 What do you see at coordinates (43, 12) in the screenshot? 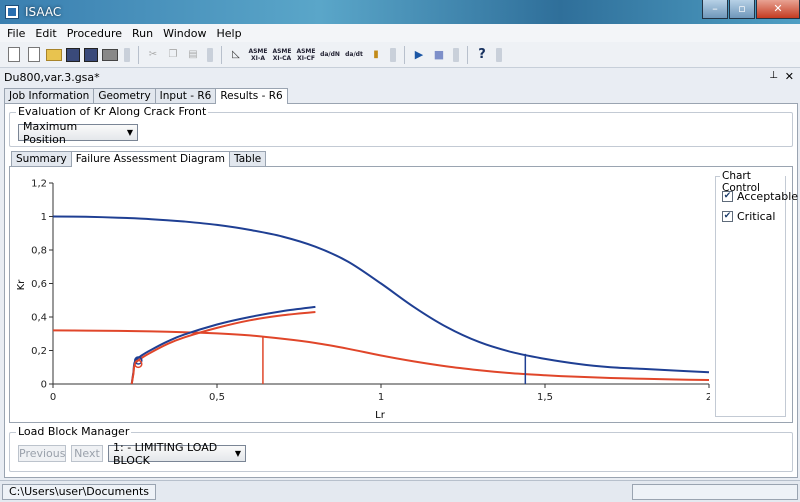
I see `window-title: ISAAC` at bounding box center [43, 12].